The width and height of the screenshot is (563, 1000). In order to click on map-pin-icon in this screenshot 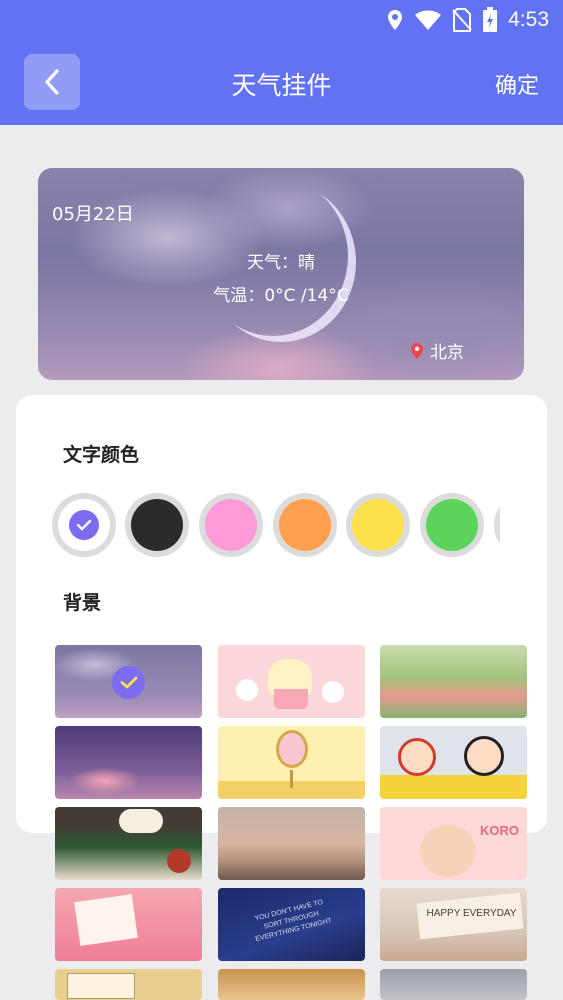, I will do `click(417, 350)`.